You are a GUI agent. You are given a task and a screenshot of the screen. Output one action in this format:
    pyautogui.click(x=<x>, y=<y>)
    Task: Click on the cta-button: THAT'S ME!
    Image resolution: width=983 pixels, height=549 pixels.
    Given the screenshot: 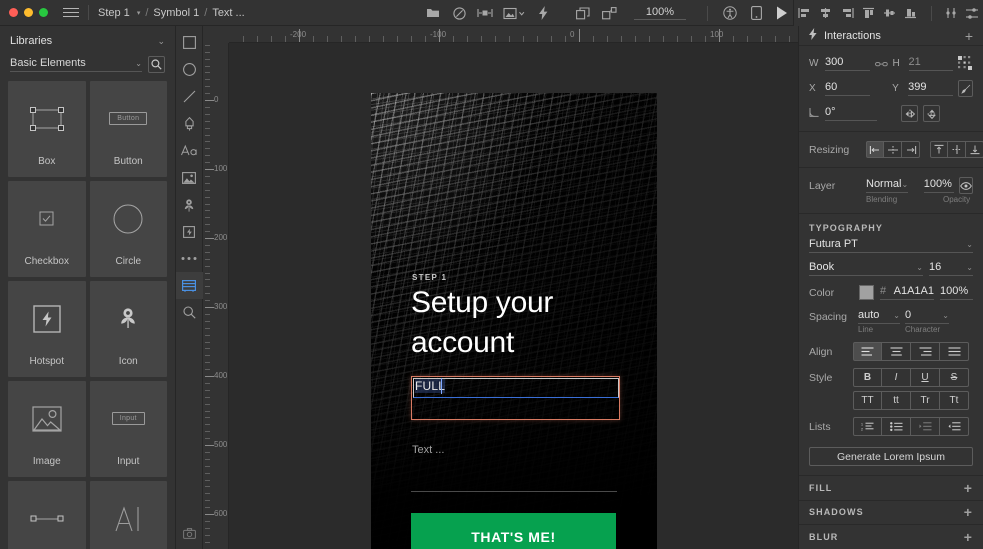 What is the action you would take?
    pyautogui.click(x=513, y=531)
    